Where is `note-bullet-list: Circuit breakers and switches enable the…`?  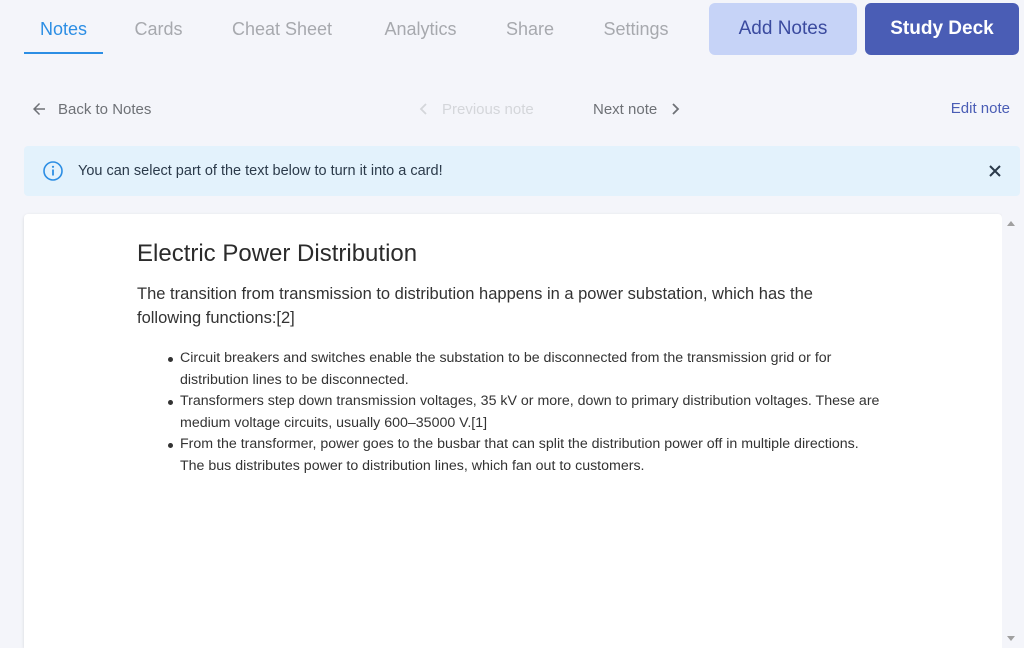 note-bullet-list: Circuit breakers and switches enable the… is located at coordinates (524, 412).